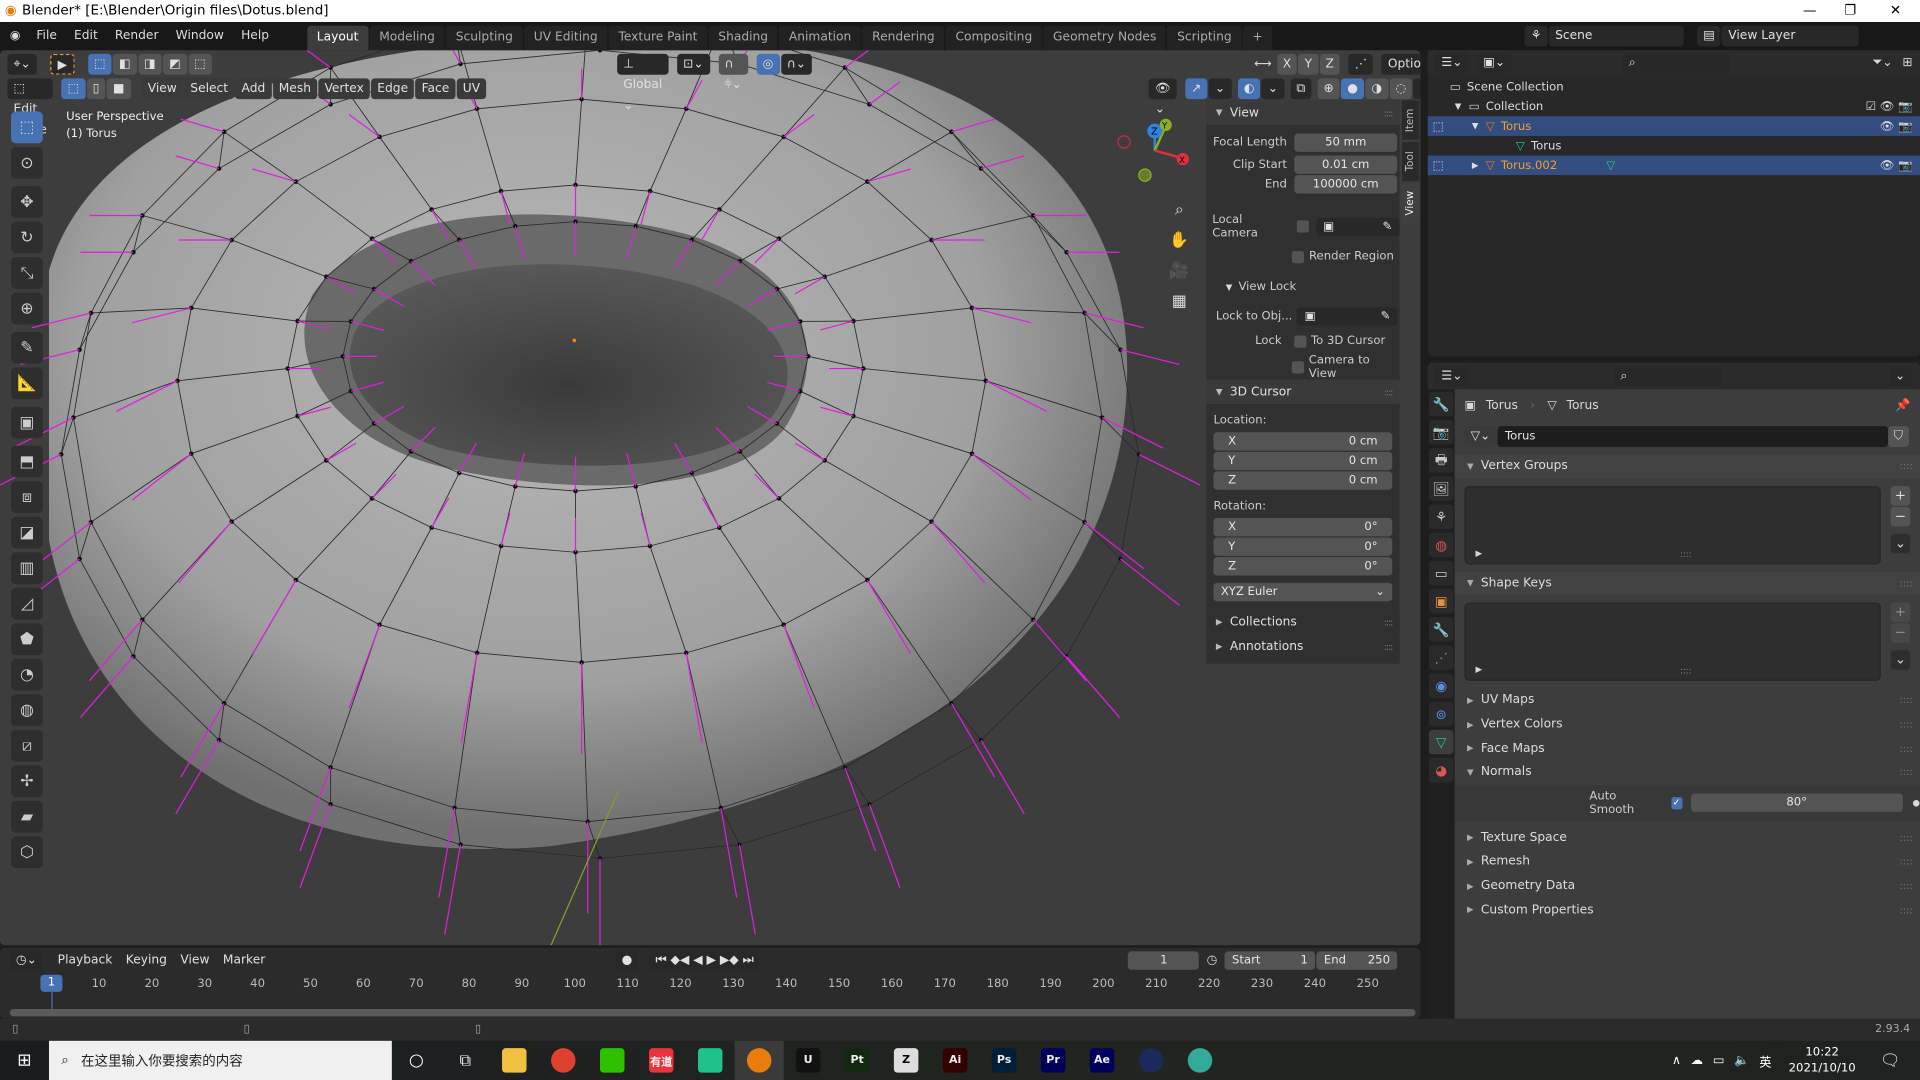 This screenshot has height=1080, width=1920. What do you see at coordinates (1441, 657) in the screenshot?
I see `particles-tab-icon: ⋰` at bounding box center [1441, 657].